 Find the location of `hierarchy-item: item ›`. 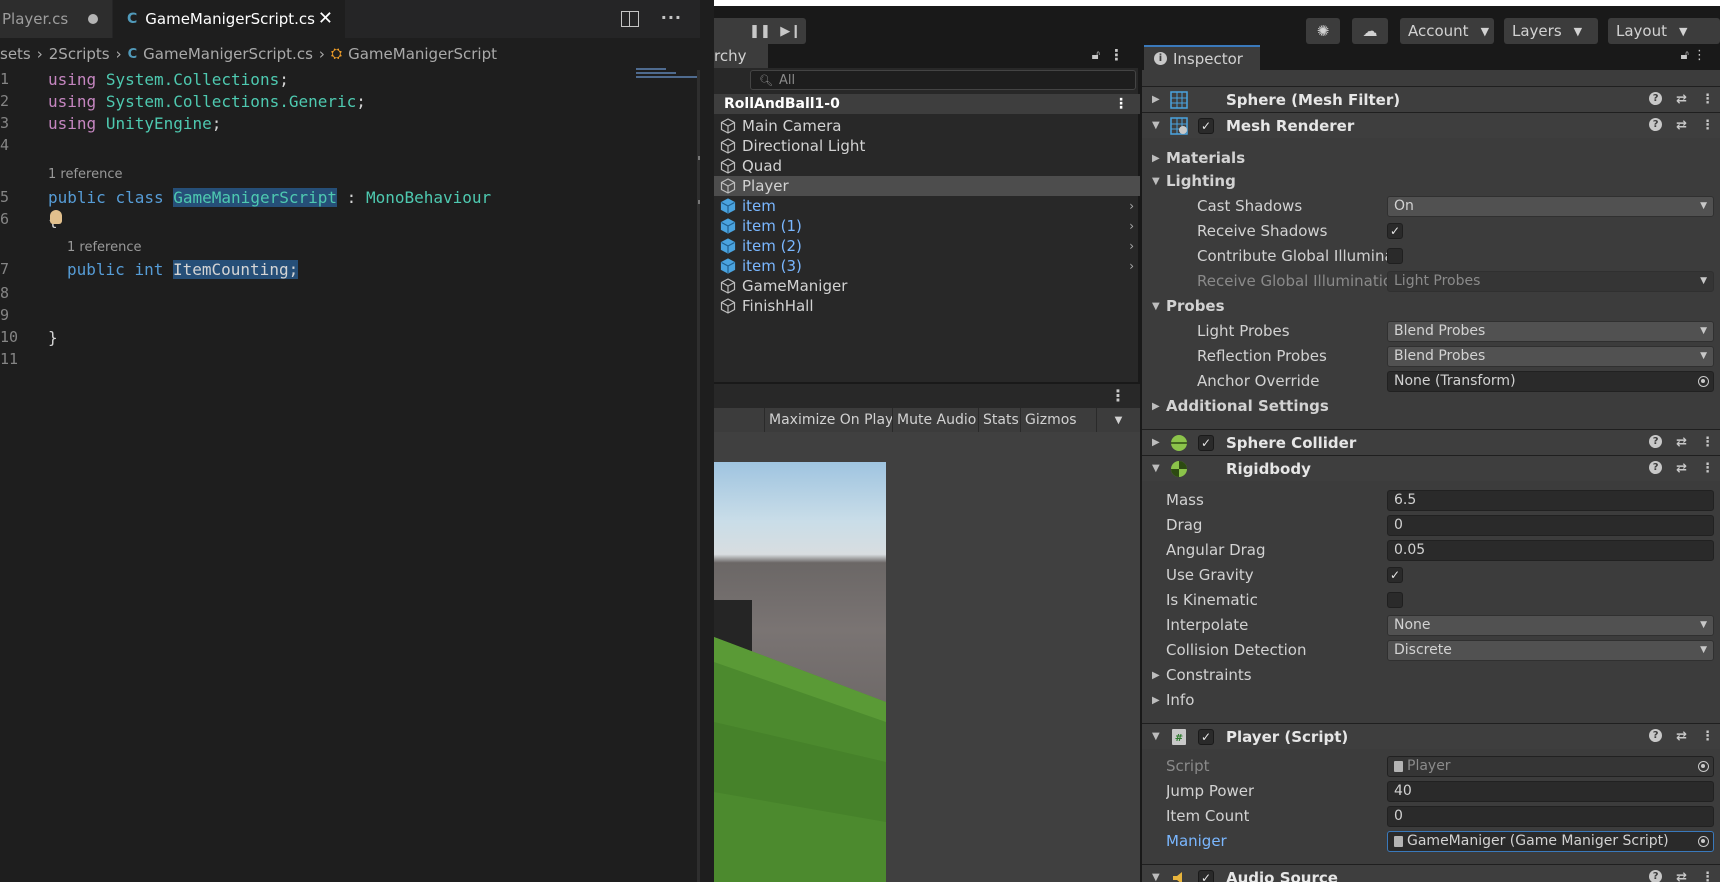

hierarchy-item: item › is located at coordinates (927, 206).